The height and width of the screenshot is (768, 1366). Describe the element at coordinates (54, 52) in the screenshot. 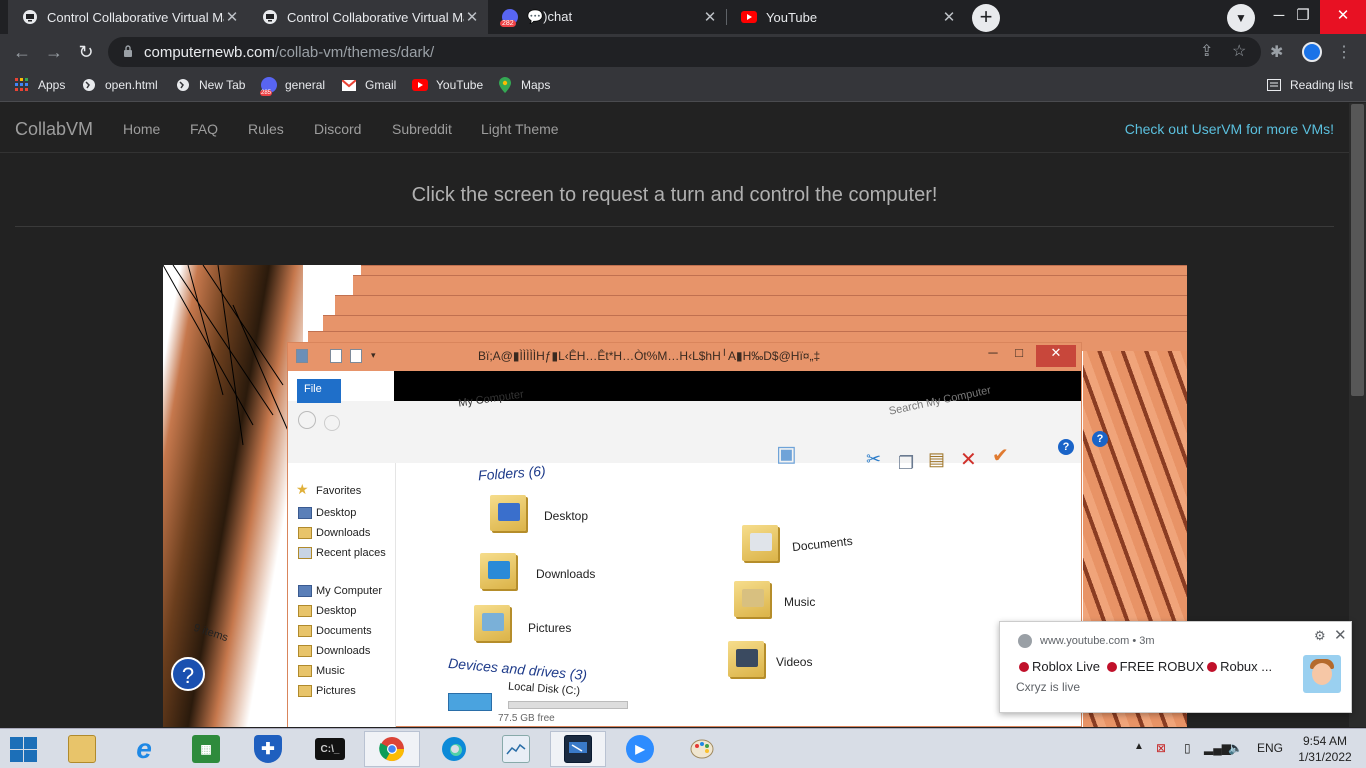

I see `forward-button: →` at that location.